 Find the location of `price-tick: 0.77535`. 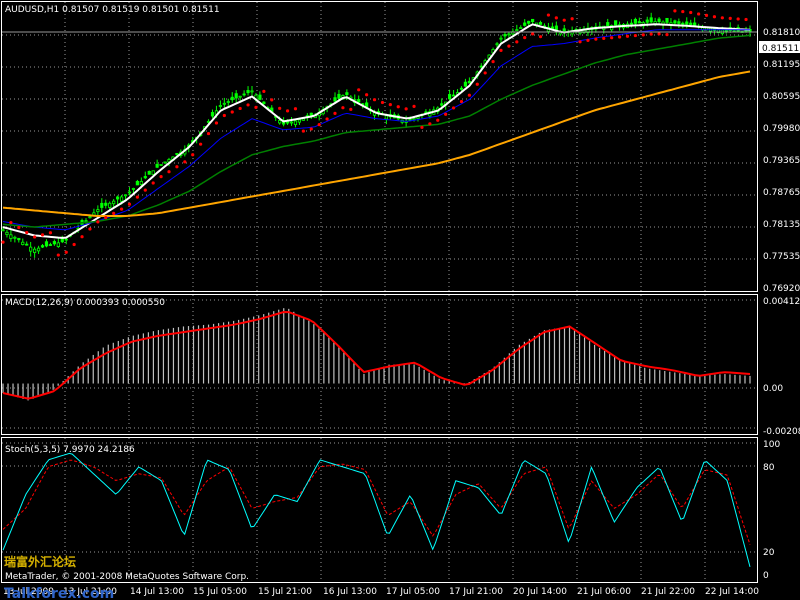

price-tick: 0.77535 is located at coordinates (781, 257).